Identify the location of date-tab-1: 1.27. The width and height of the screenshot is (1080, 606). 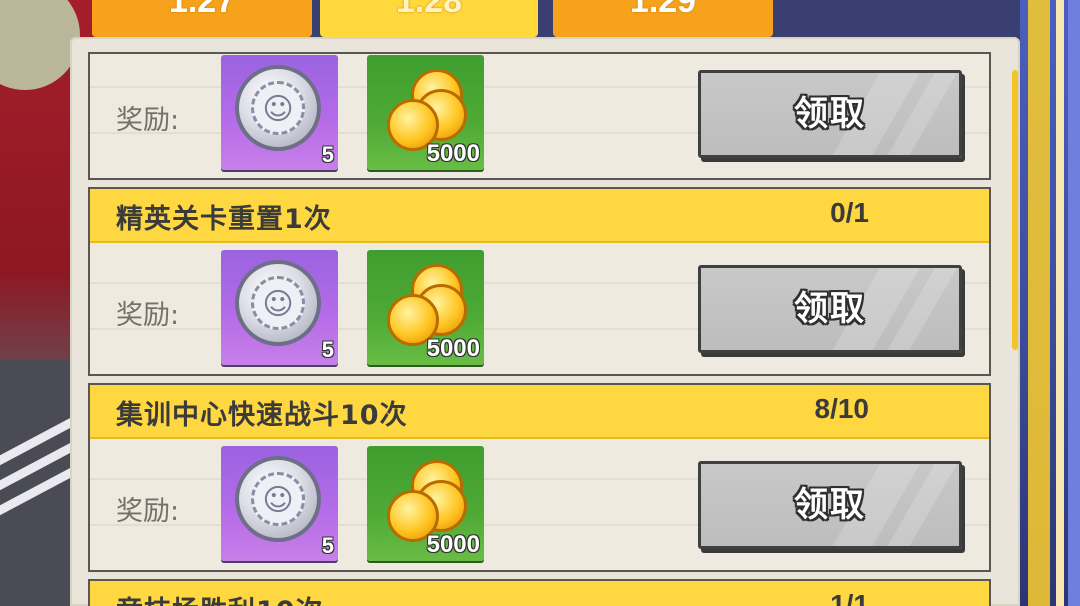
(202, 18).